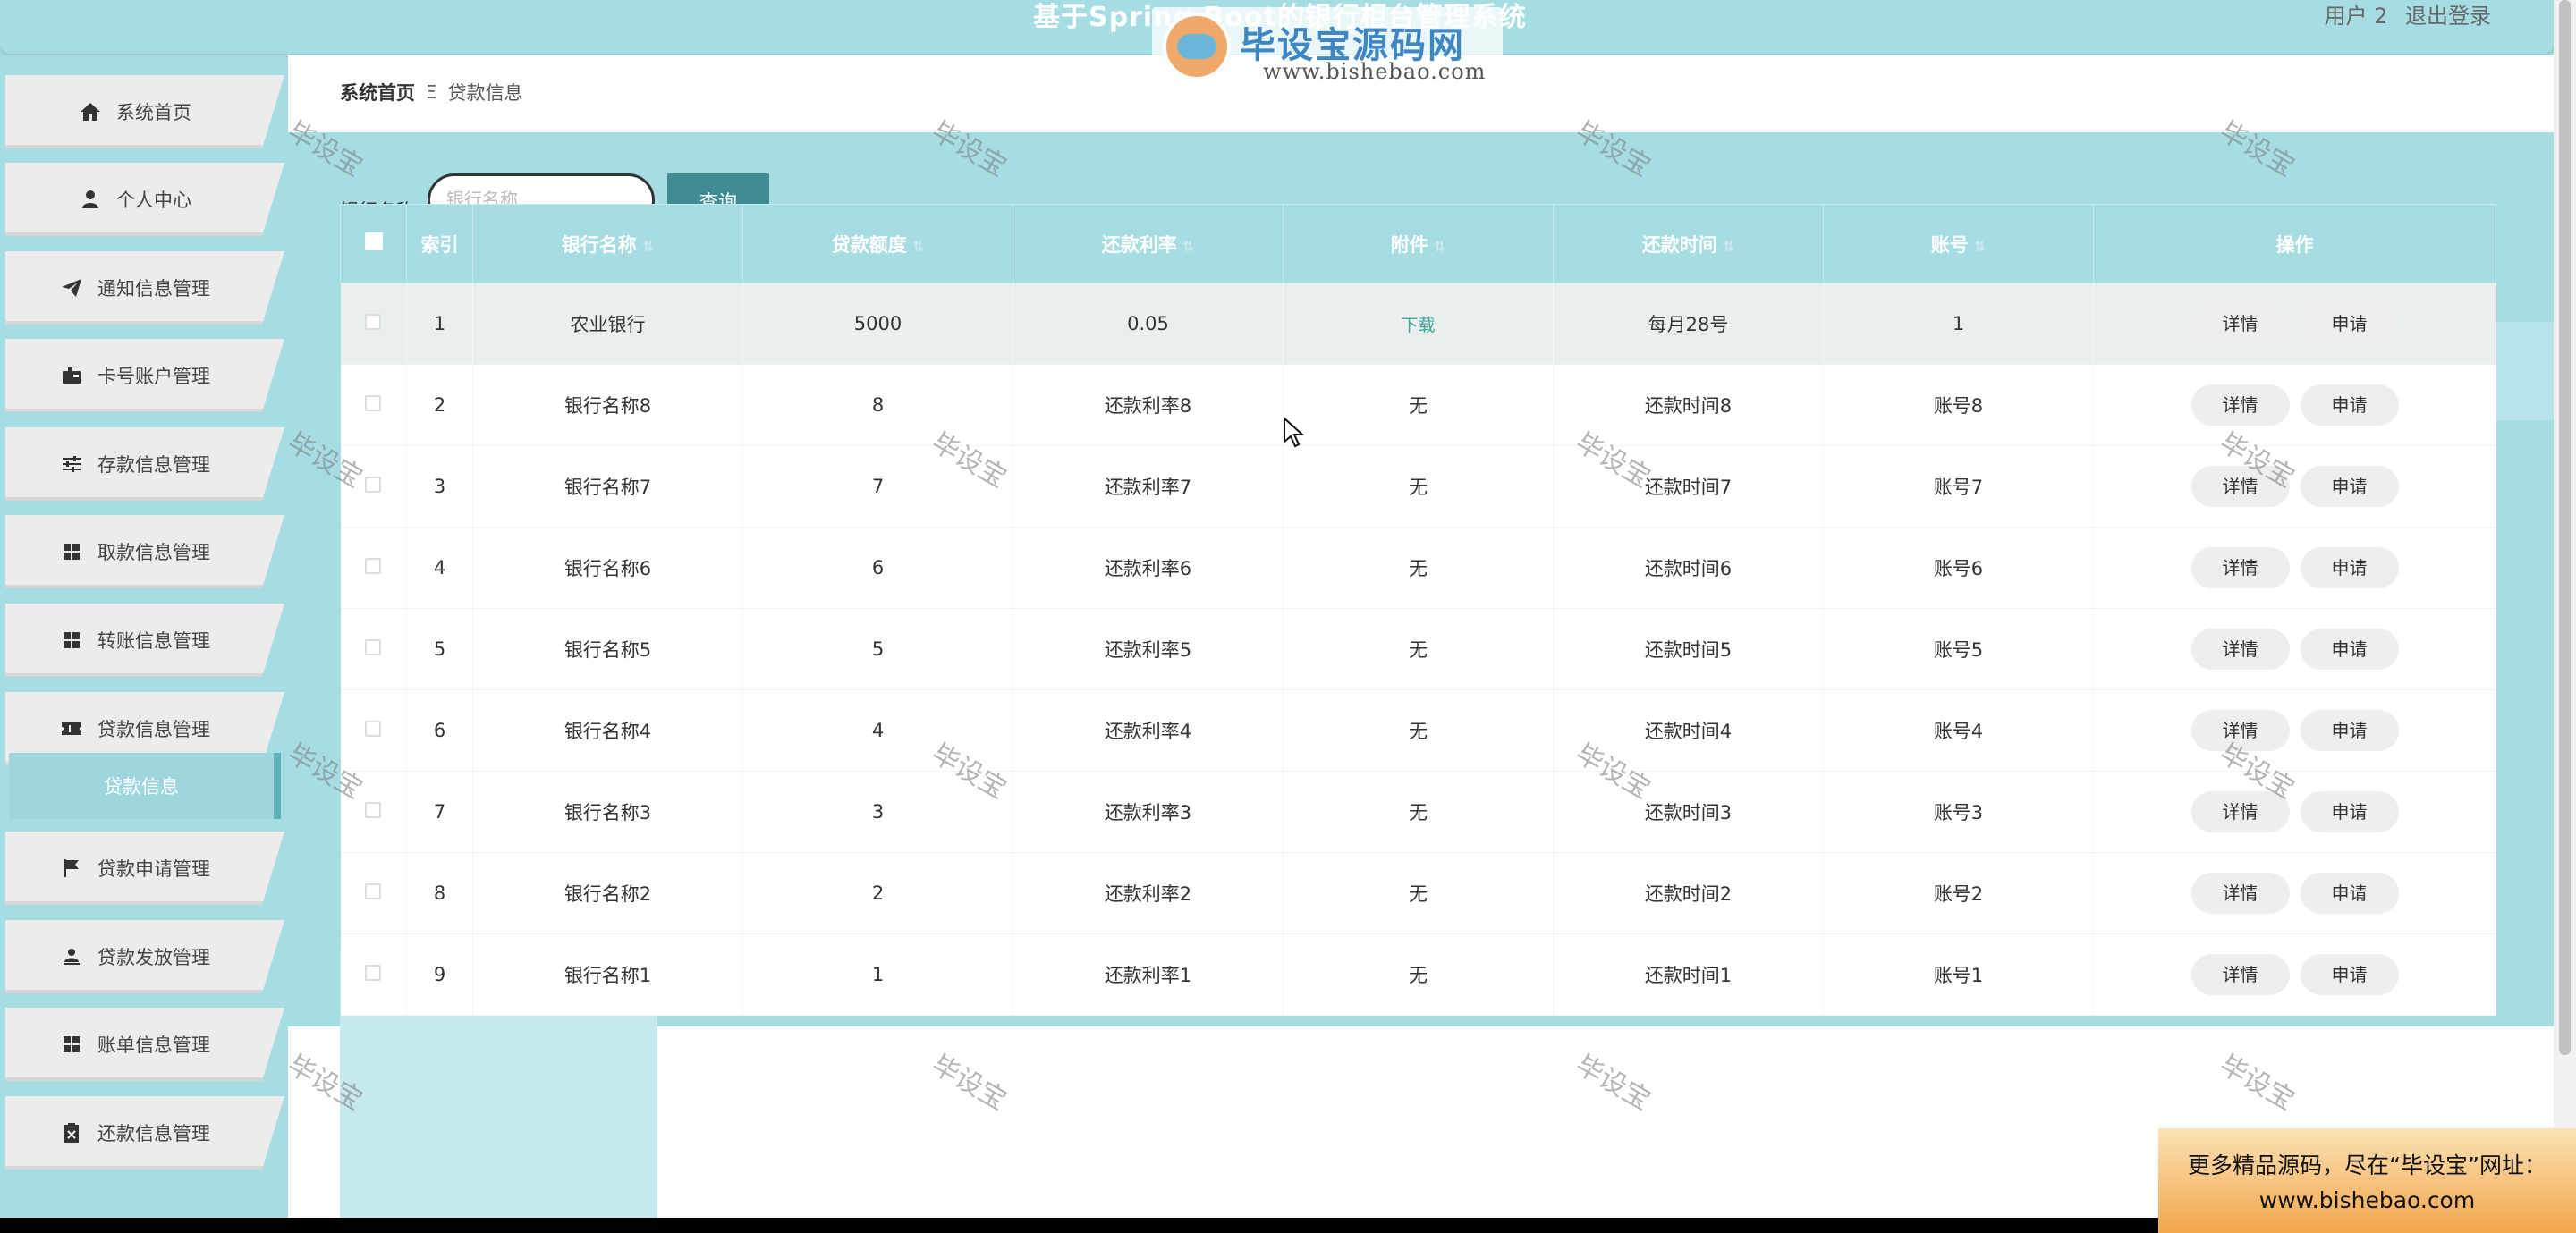  Describe the element at coordinates (135, 1133) in the screenshot. I see `sidebar-item-content: 还款信息管理` at that location.